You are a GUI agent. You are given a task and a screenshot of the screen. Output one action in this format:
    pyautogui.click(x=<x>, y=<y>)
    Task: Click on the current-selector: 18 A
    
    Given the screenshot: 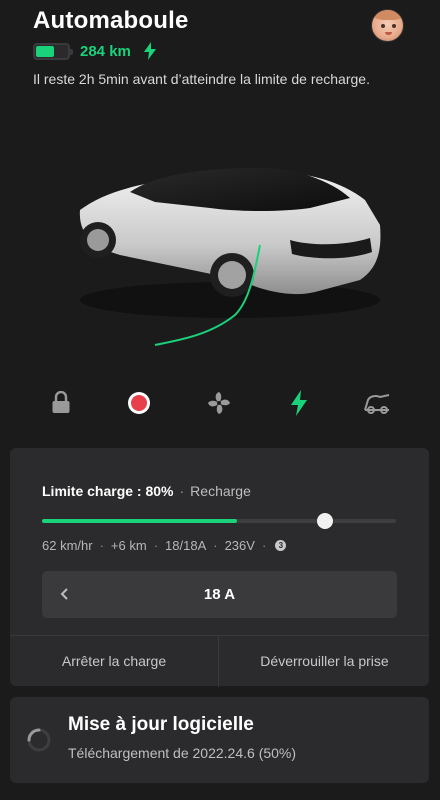 What is the action you would take?
    pyautogui.click(x=219, y=594)
    